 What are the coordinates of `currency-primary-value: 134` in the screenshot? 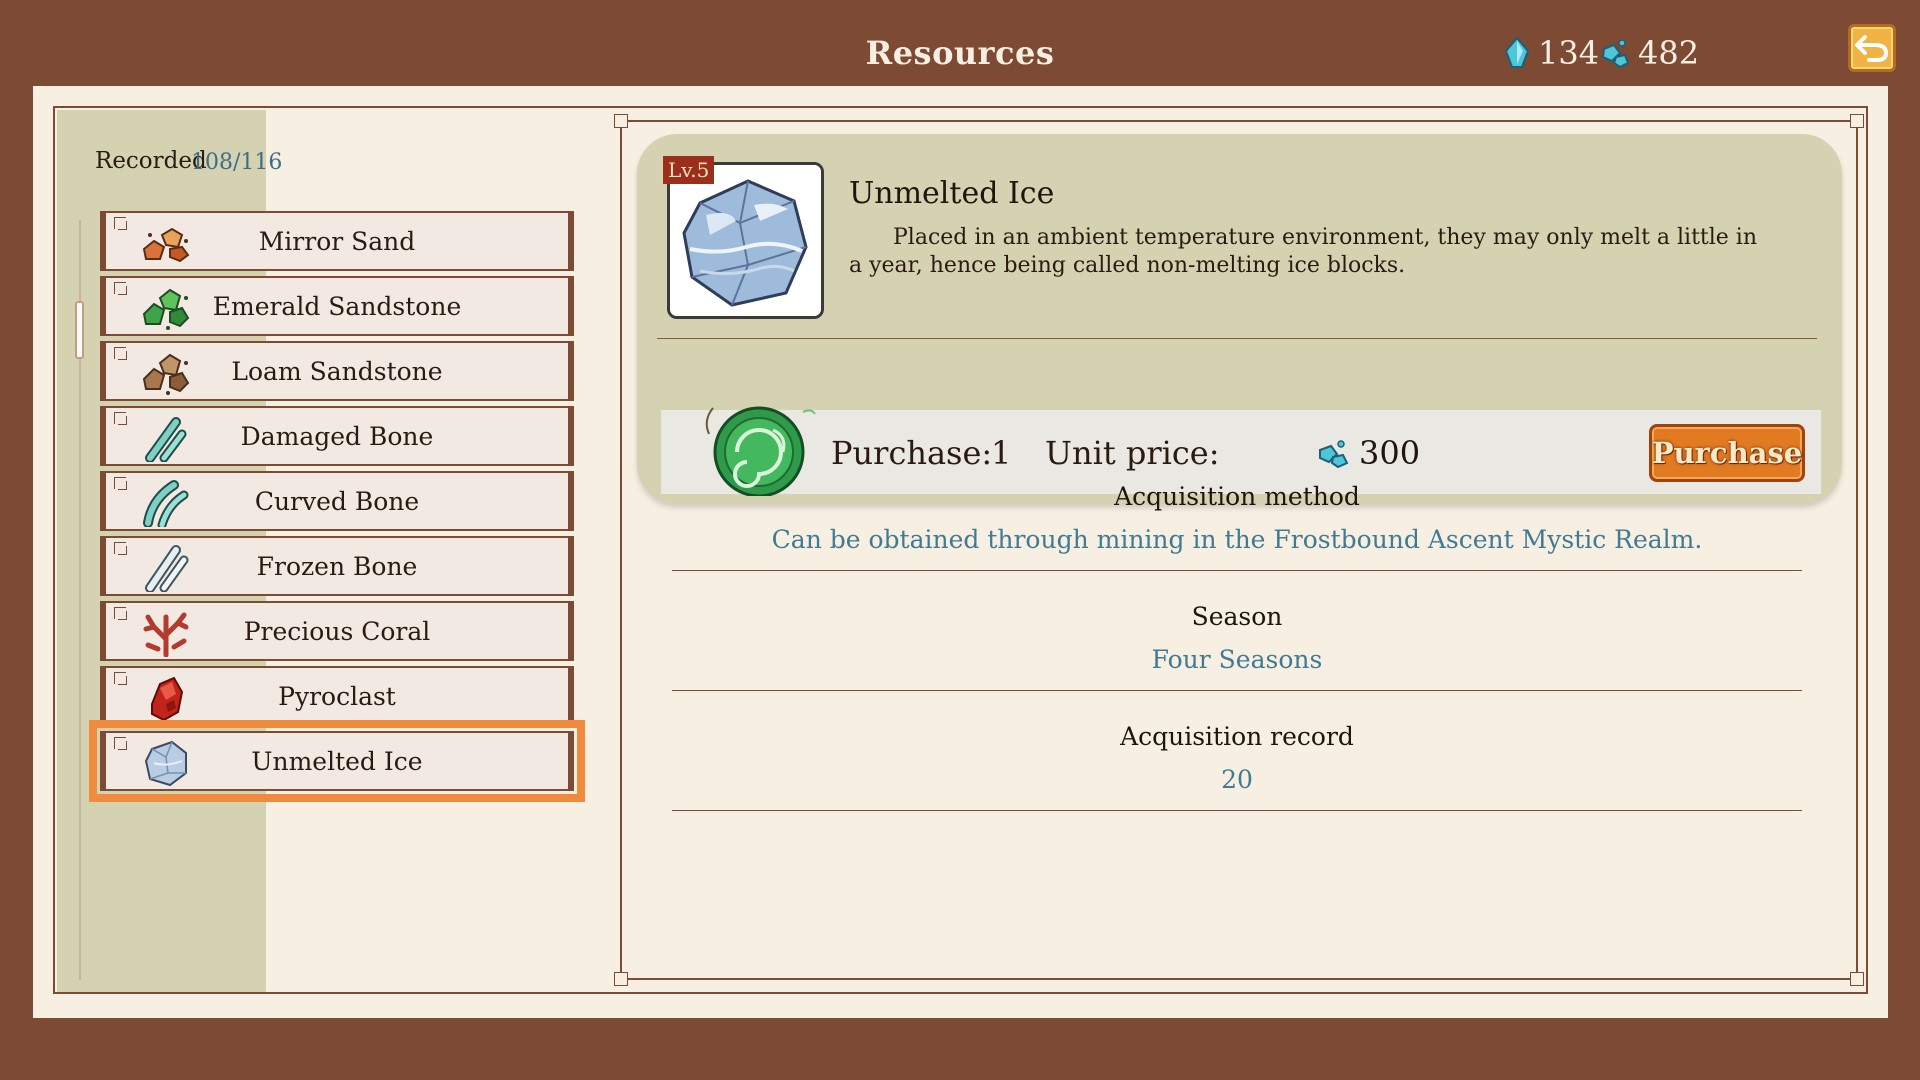 It's located at (1569, 53).